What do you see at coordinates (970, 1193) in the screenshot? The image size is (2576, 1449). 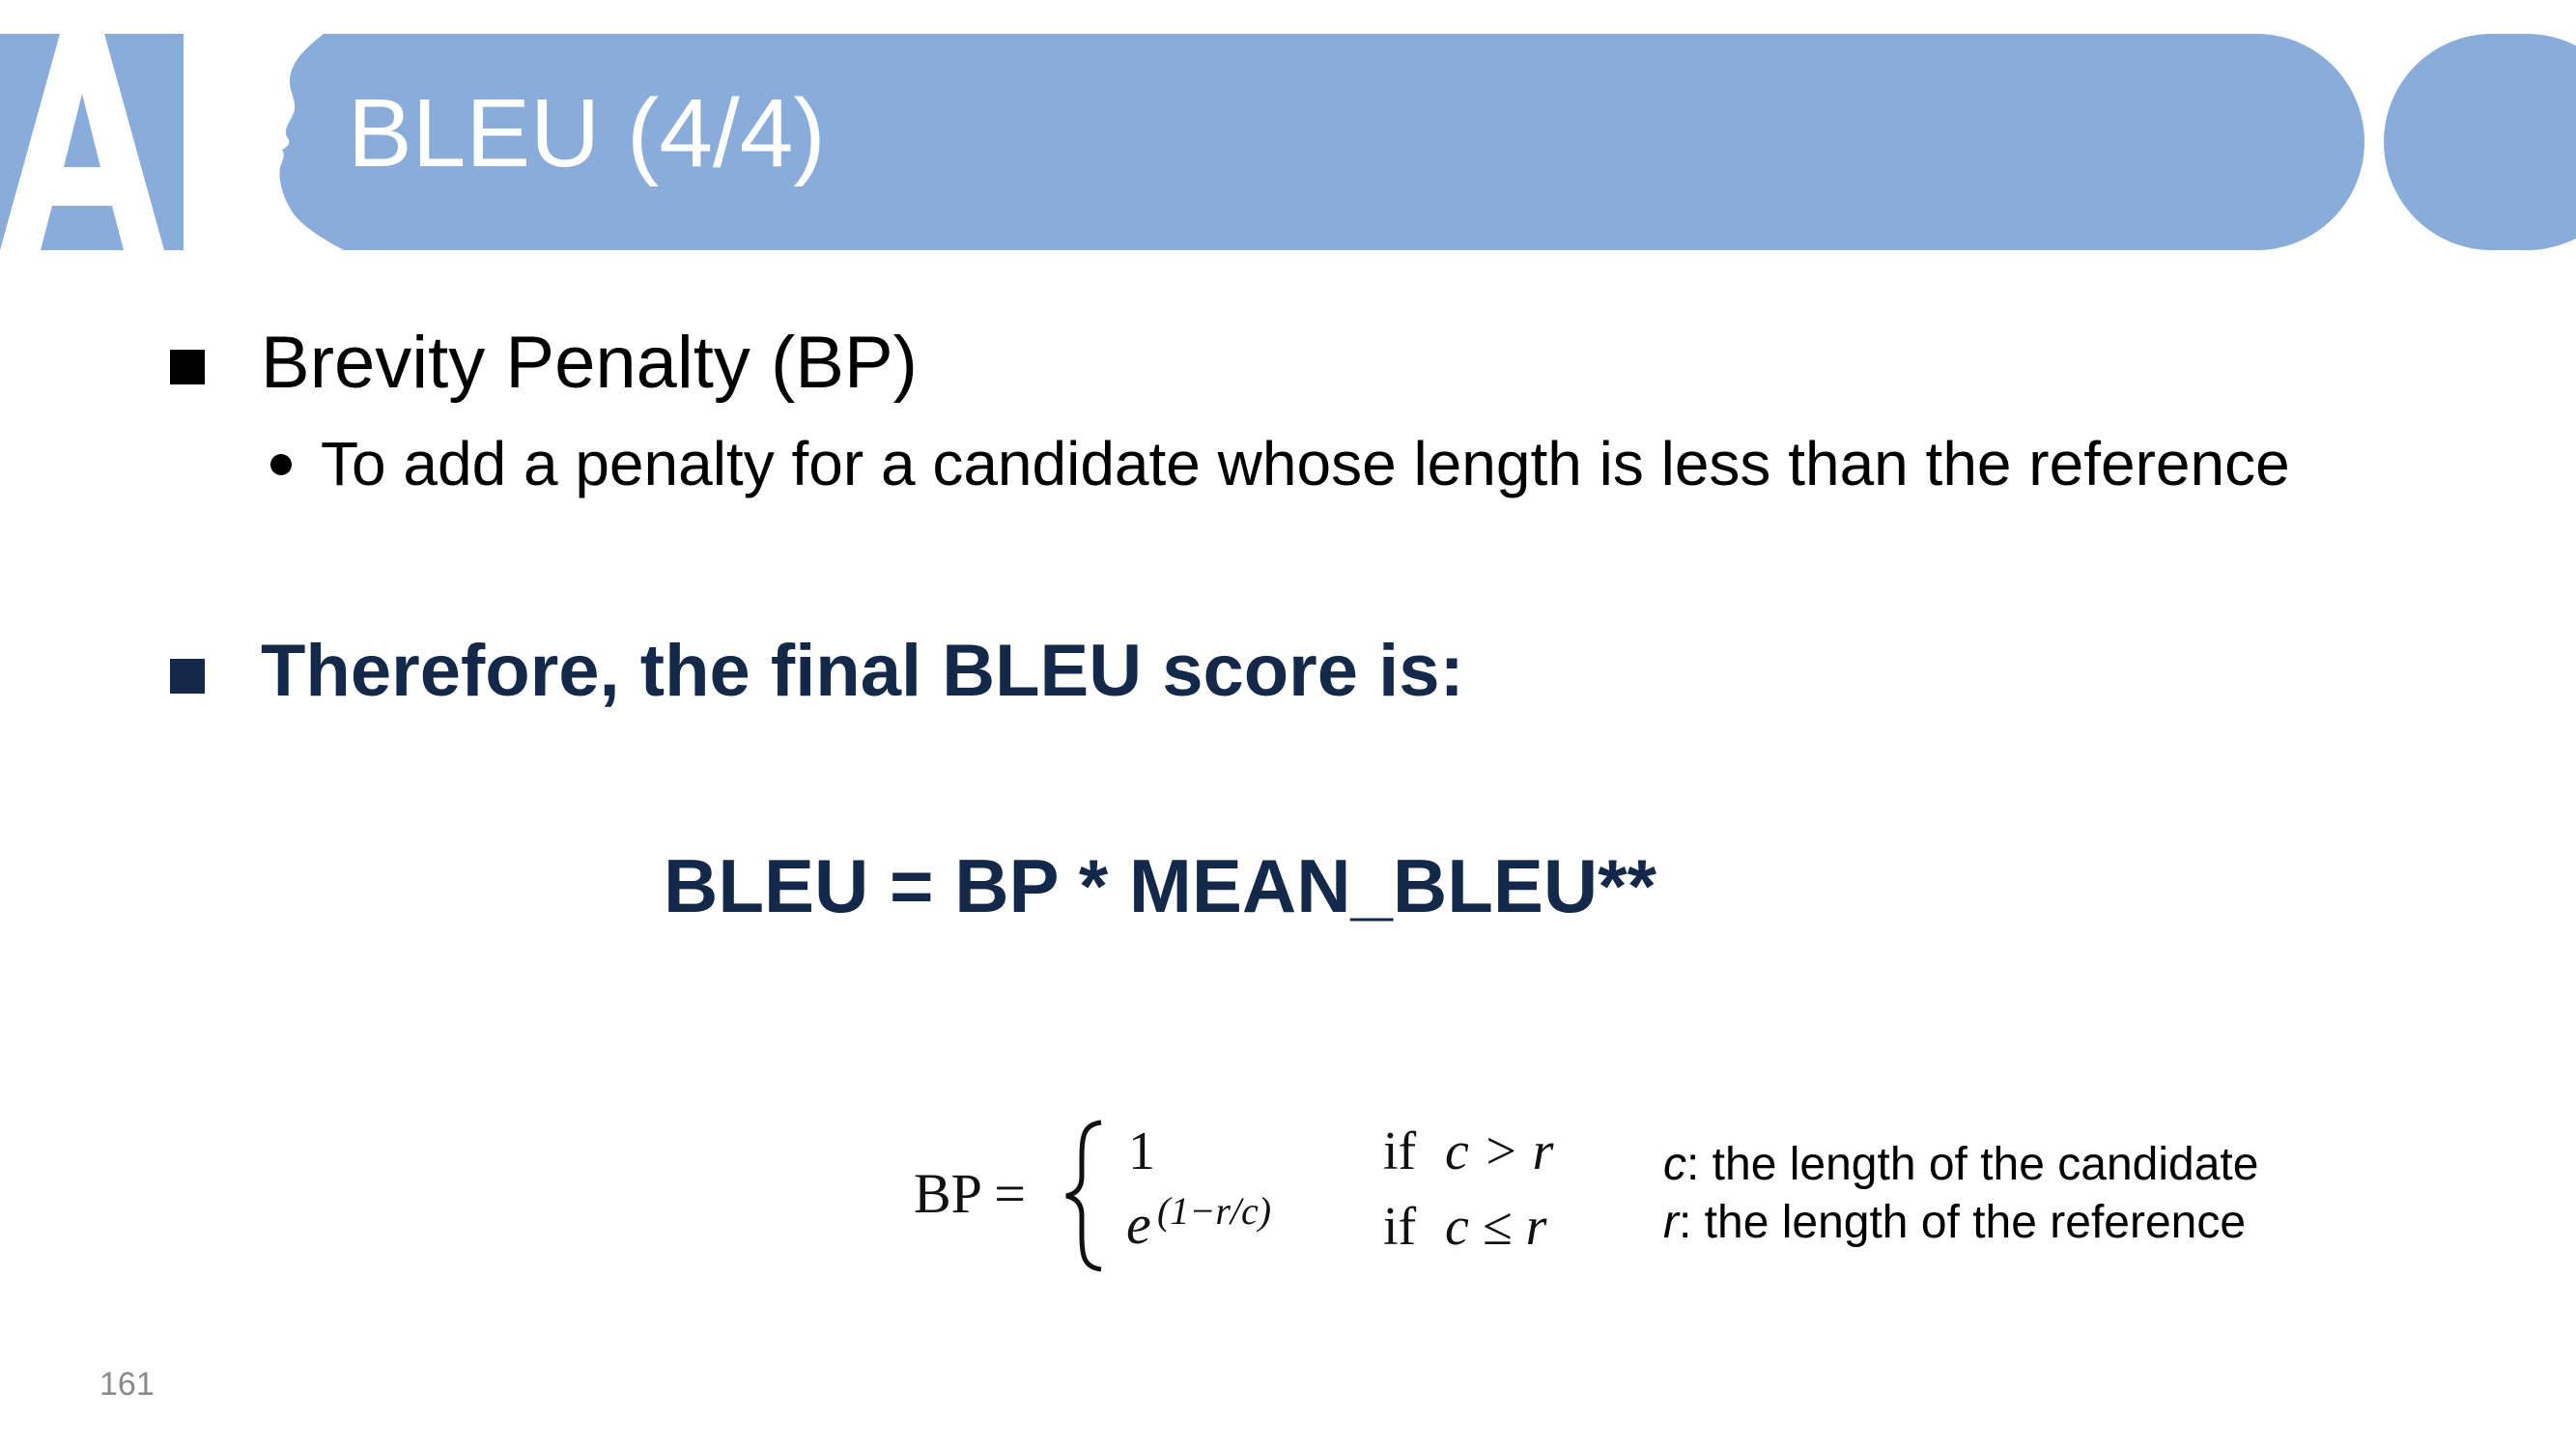 I see `bp-lhs: BP =` at bounding box center [970, 1193].